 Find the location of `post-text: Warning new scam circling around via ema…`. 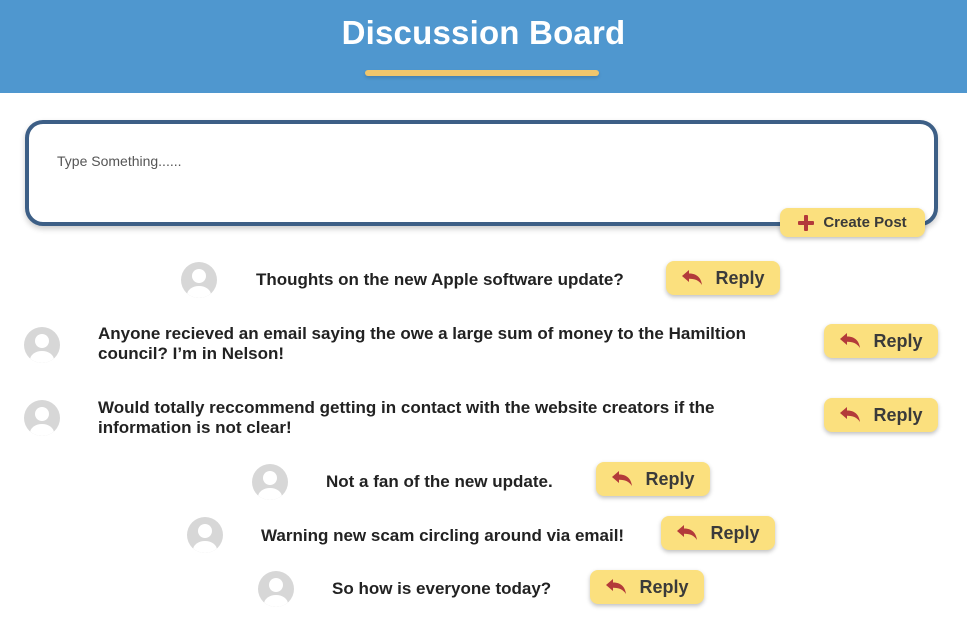

post-text: Warning new scam circling around via ema… is located at coordinates (443, 535).